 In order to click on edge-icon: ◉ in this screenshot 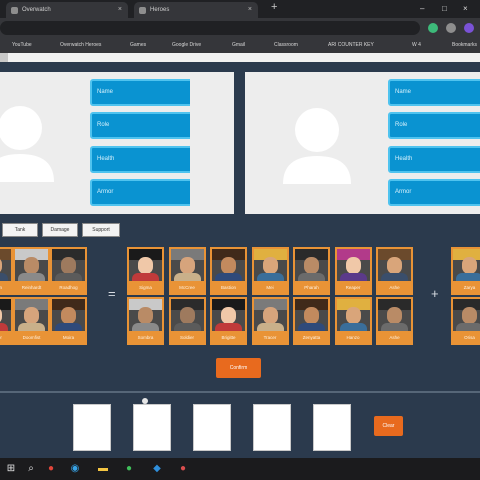, I will do `click(75, 469)`.